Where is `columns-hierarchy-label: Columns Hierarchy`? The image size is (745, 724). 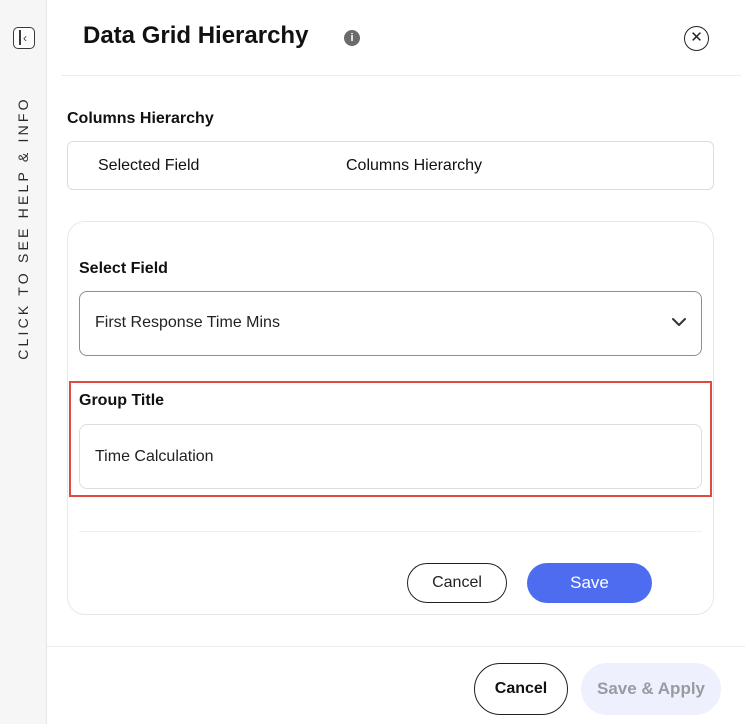
columns-hierarchy-label: Columns Hierarchy is located at coordinates (140, 118).